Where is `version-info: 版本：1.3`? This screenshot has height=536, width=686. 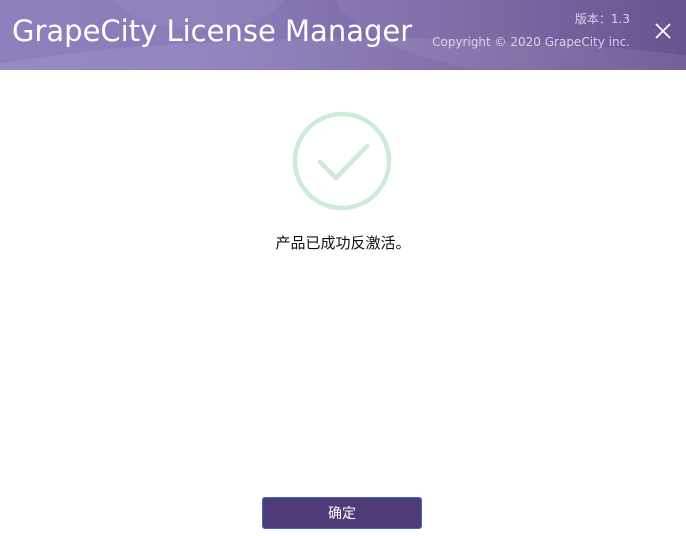 version-info: 版本：1.3 is located at coordinates (602, 18).